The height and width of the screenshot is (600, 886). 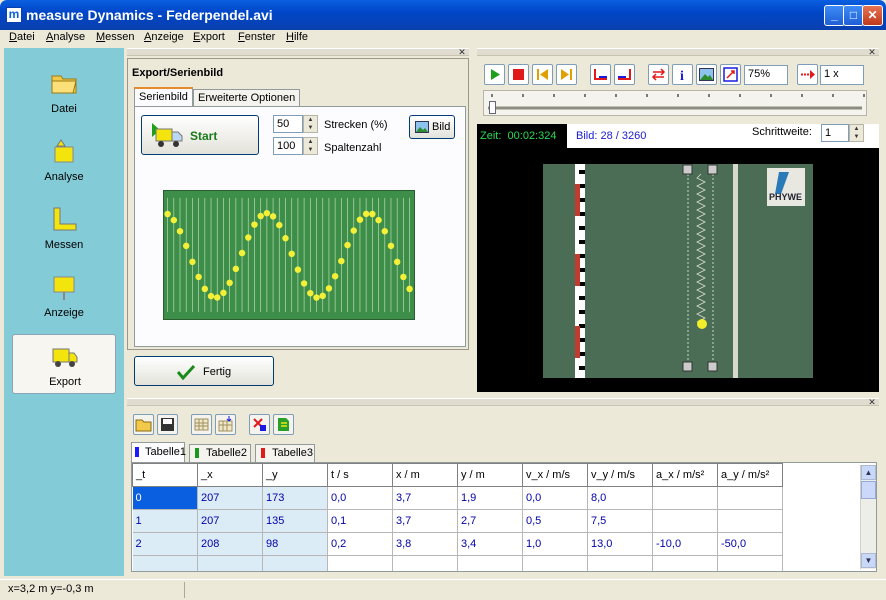 I want to click on mark-start-button, so click(x=600, y=74).